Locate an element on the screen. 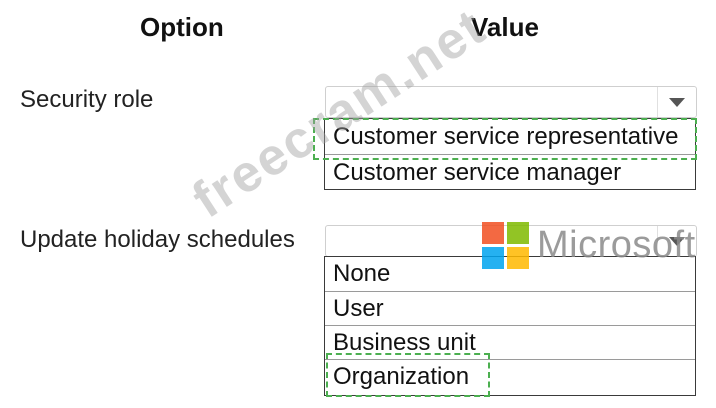  logo-square-green is located at coordinates (518, 233).